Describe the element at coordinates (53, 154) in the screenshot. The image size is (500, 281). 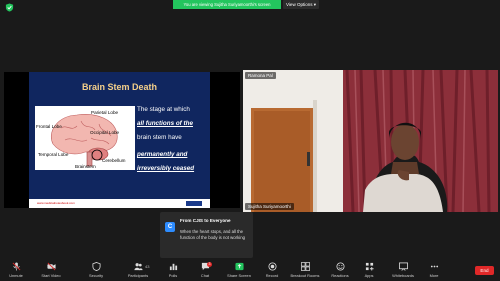
I see `label-temporal: Temporal Lobe` at that location.